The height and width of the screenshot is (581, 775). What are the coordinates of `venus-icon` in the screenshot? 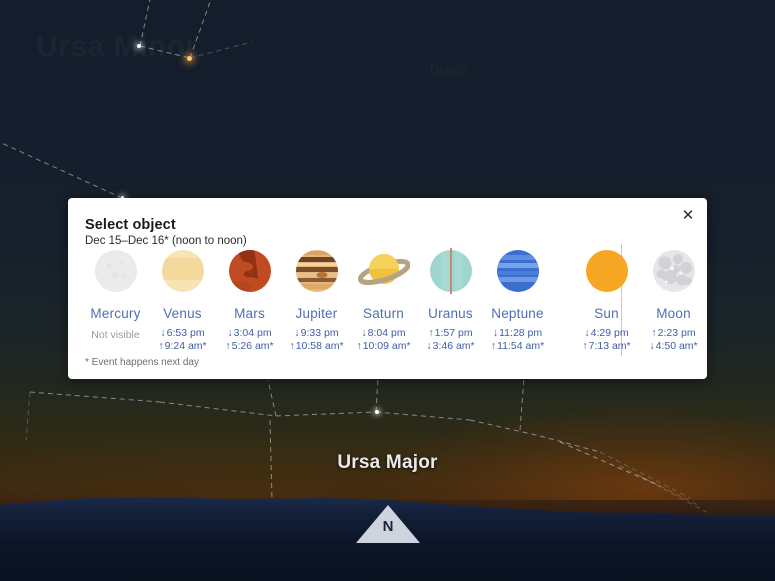 It's located at (182, 271).